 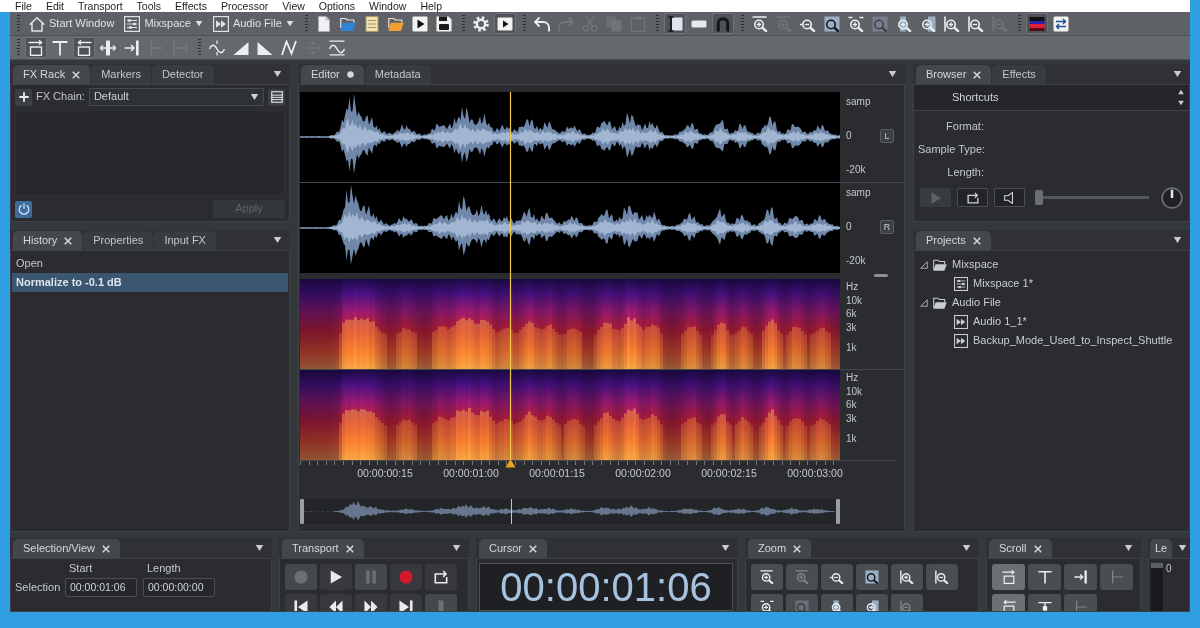 I want to click on zigzag-icon, so click(x=289, y=47).